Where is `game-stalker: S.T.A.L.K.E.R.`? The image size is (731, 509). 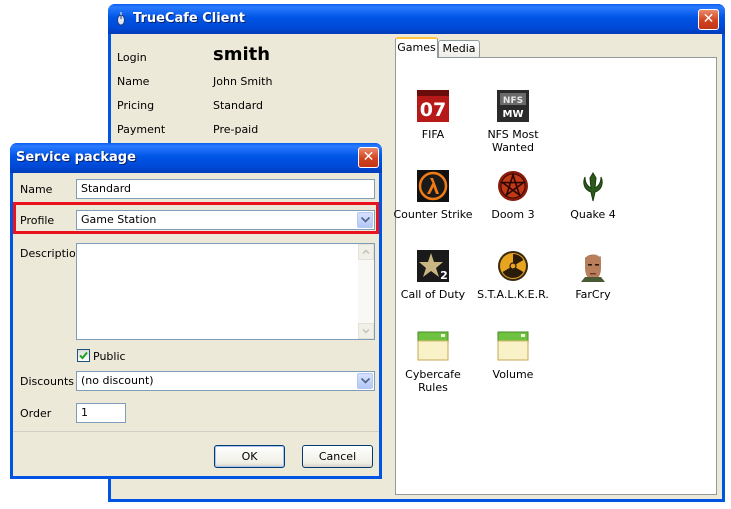
game-stalker: S.T.A.L.K.E.R. is located at coordinates (513, 275).